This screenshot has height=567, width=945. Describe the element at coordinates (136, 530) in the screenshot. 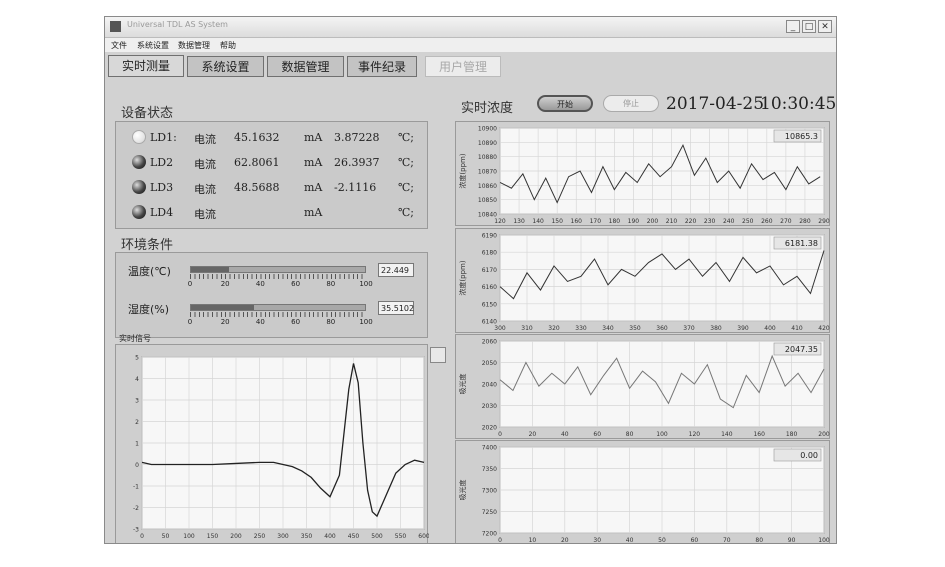

I see `y-tick-label: -3` at that location.